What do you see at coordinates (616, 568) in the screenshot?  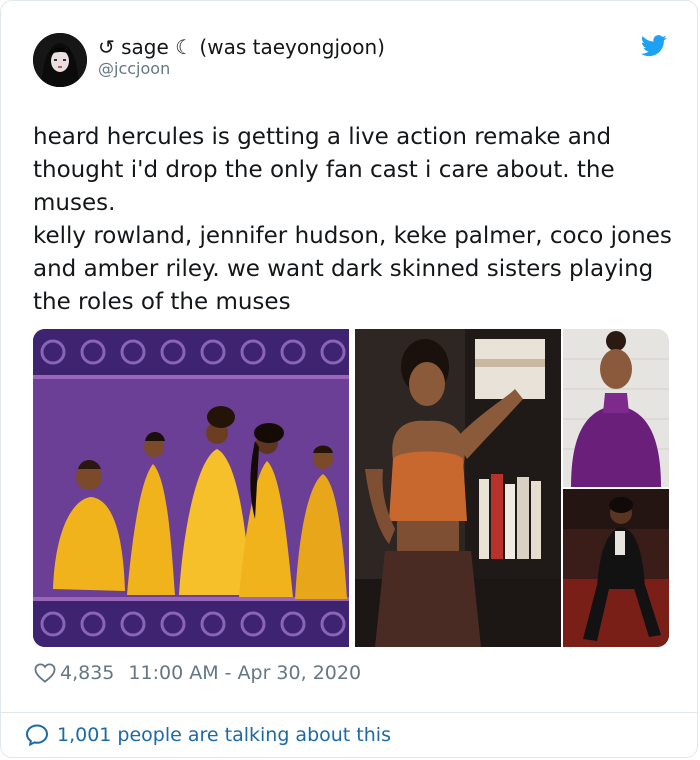 I see `woman-black-suit-photo` at bounding box center [616, 568].